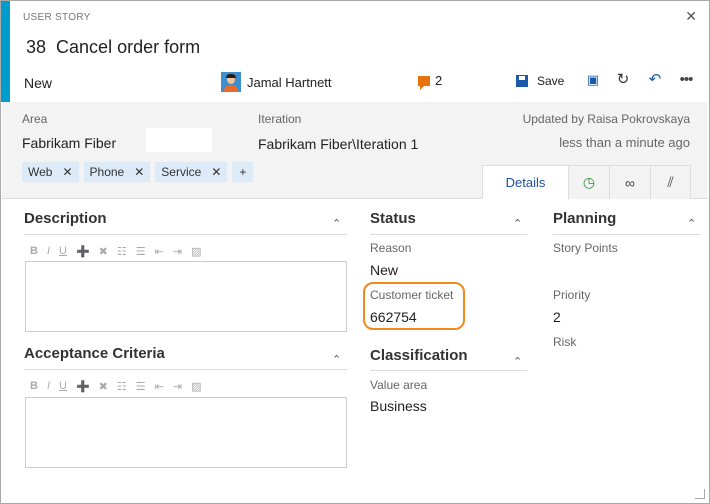 This screenshot has width=710, height=504. Describe the element at coordinates (700, 494) in the screenshot. I see `resize-grip-icon` at that location.